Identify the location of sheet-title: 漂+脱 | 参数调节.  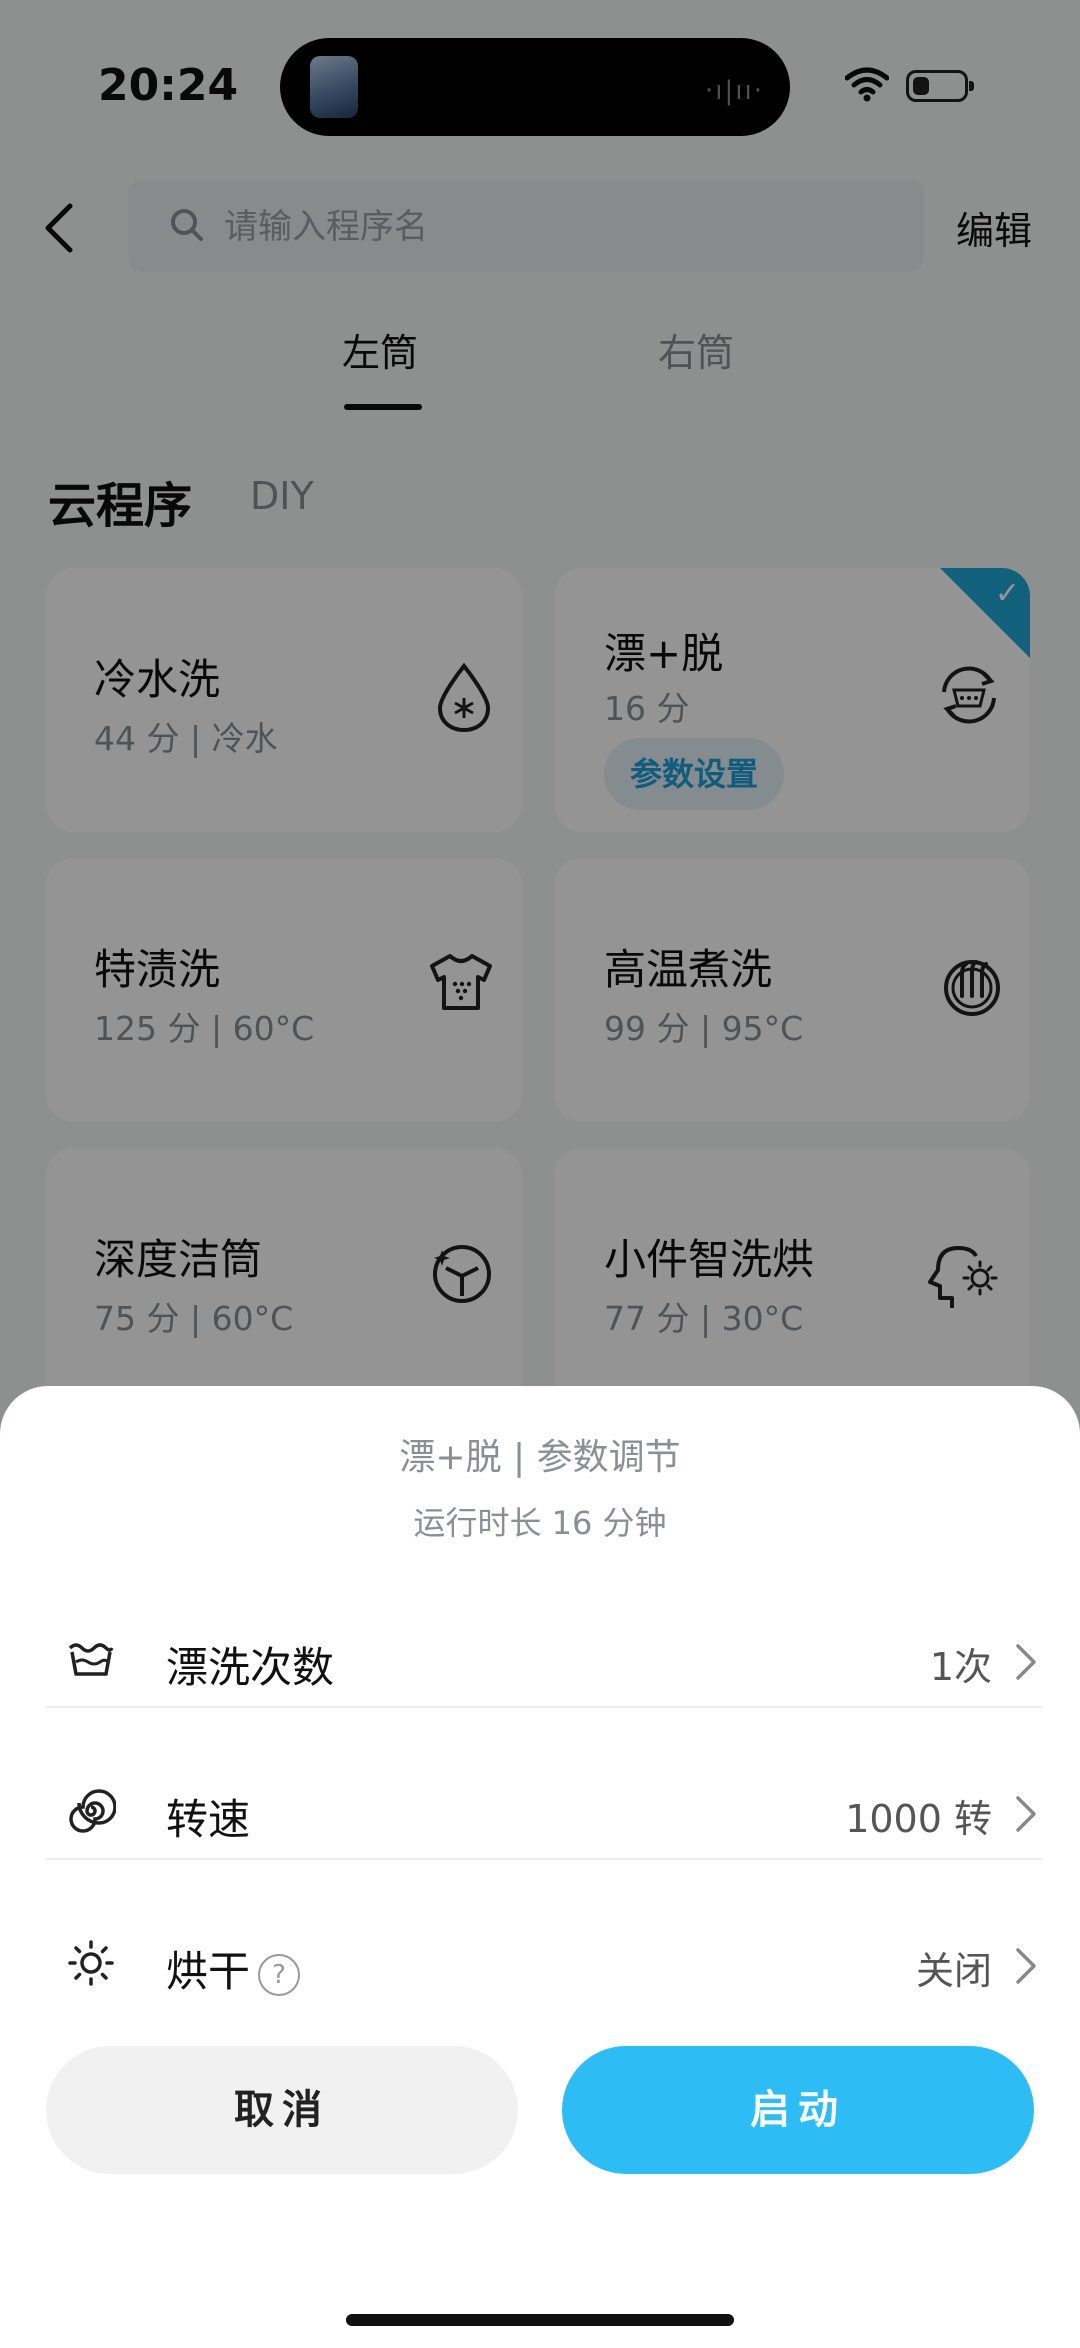
(540, 1457).